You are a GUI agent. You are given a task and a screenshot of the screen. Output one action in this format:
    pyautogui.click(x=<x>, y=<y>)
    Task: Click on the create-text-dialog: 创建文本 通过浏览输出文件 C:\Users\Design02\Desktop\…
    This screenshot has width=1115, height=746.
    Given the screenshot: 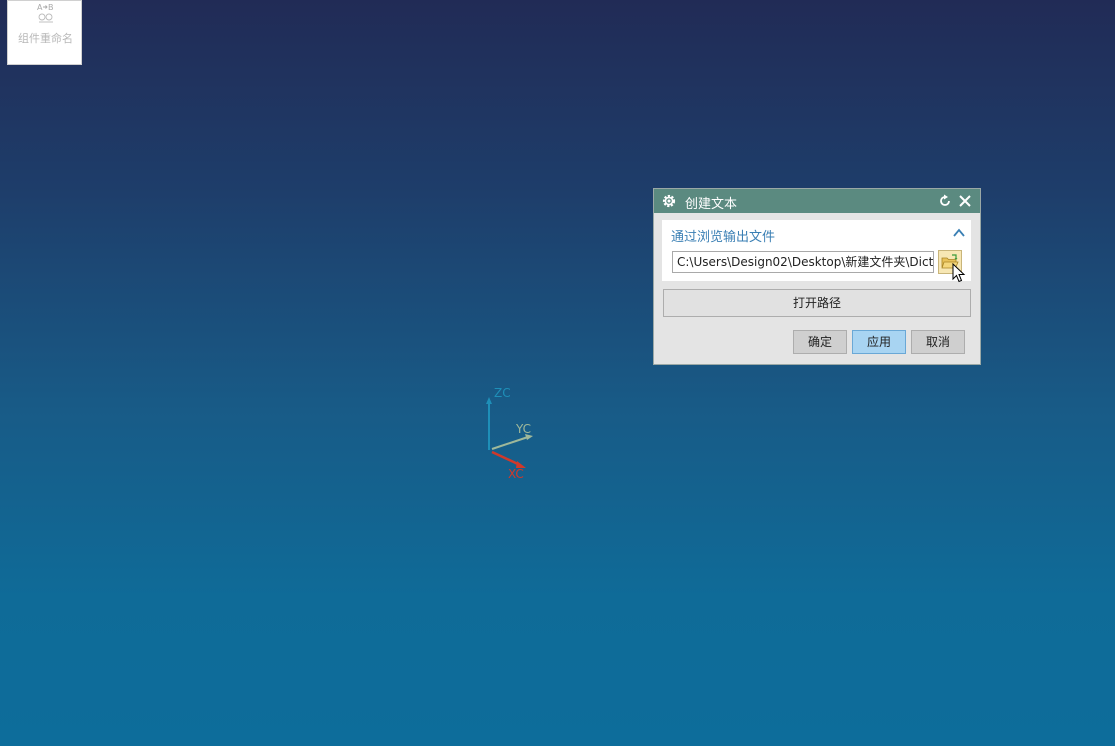 What is the action you would take?
    pyautogui.click(x=817, y=276)
    